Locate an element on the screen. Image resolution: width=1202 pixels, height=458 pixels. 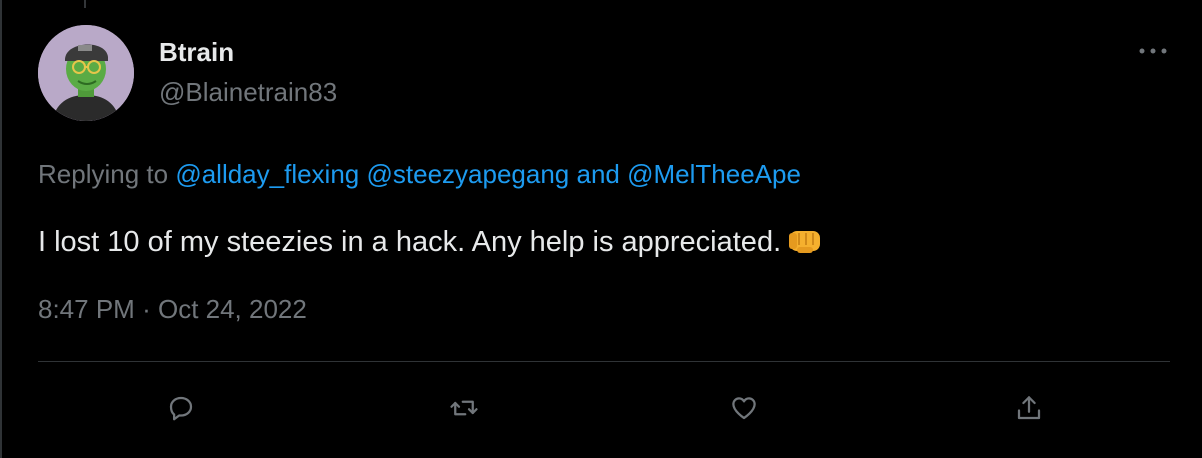
display-name: Btrain is located at coordinates (196, 52).